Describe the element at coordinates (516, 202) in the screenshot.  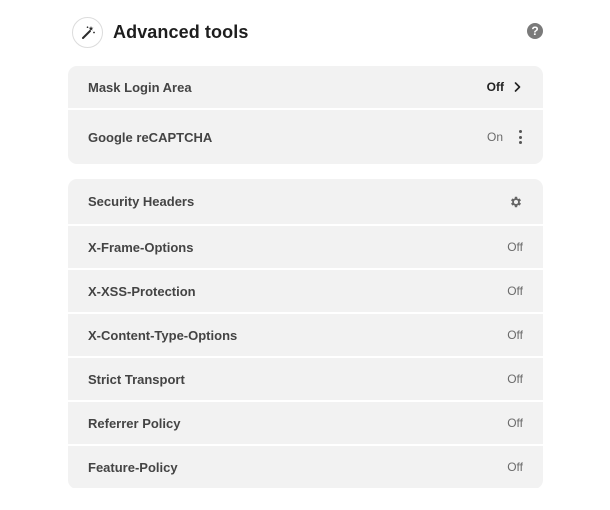
I see `gear-icon` at that location.